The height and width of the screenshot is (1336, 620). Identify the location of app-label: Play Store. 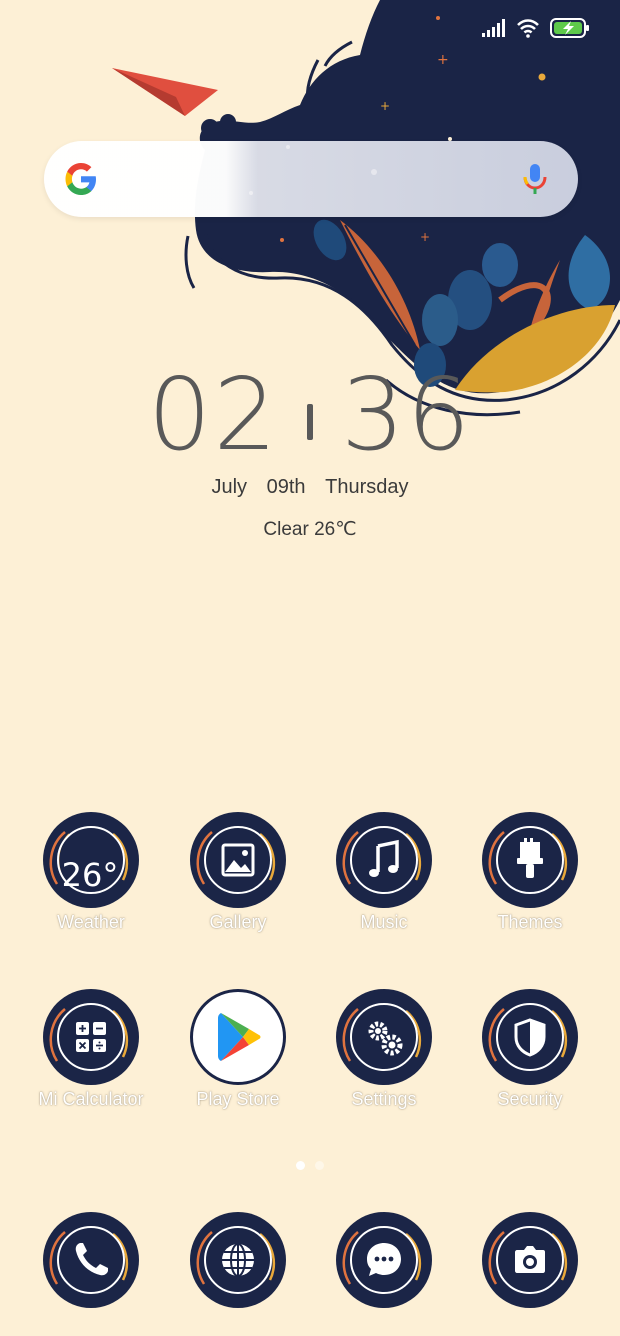
(238, 1099).